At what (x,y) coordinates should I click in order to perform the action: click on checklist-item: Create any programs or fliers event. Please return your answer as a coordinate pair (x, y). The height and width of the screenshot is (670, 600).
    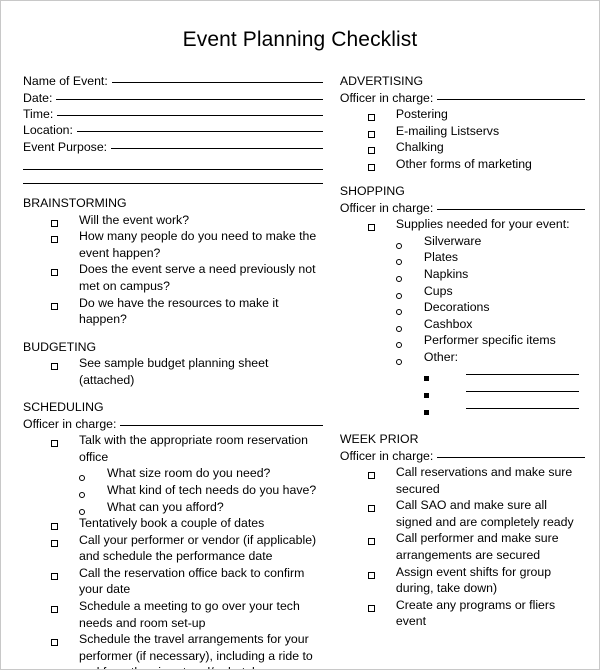
    Looking at the image, I should click on (462, 613).